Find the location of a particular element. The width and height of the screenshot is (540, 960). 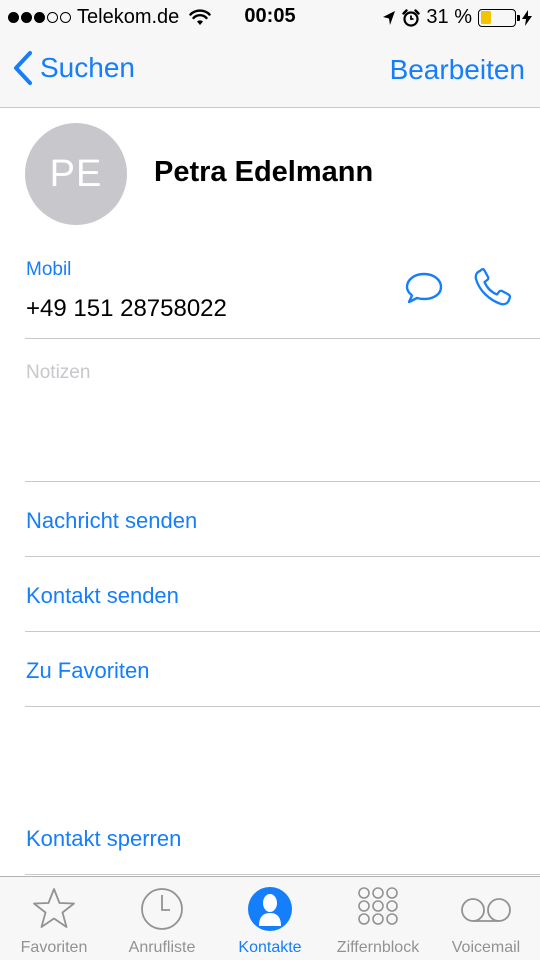

tab-label: Anrufliste is located at coordinates (162, 947).